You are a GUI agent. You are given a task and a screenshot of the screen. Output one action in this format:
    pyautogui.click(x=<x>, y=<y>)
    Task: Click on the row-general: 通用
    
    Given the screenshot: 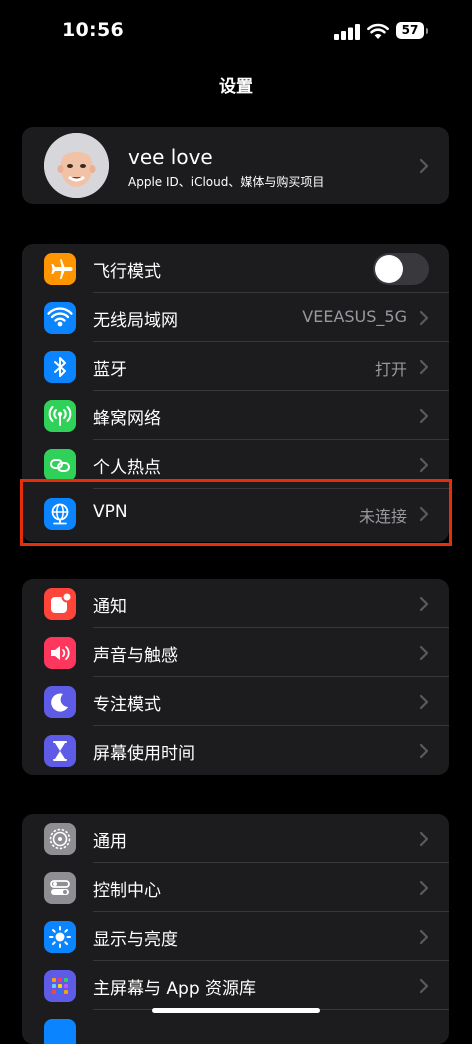 What is the action you would take?
    pyautogui.click(x=235, y=838)
    